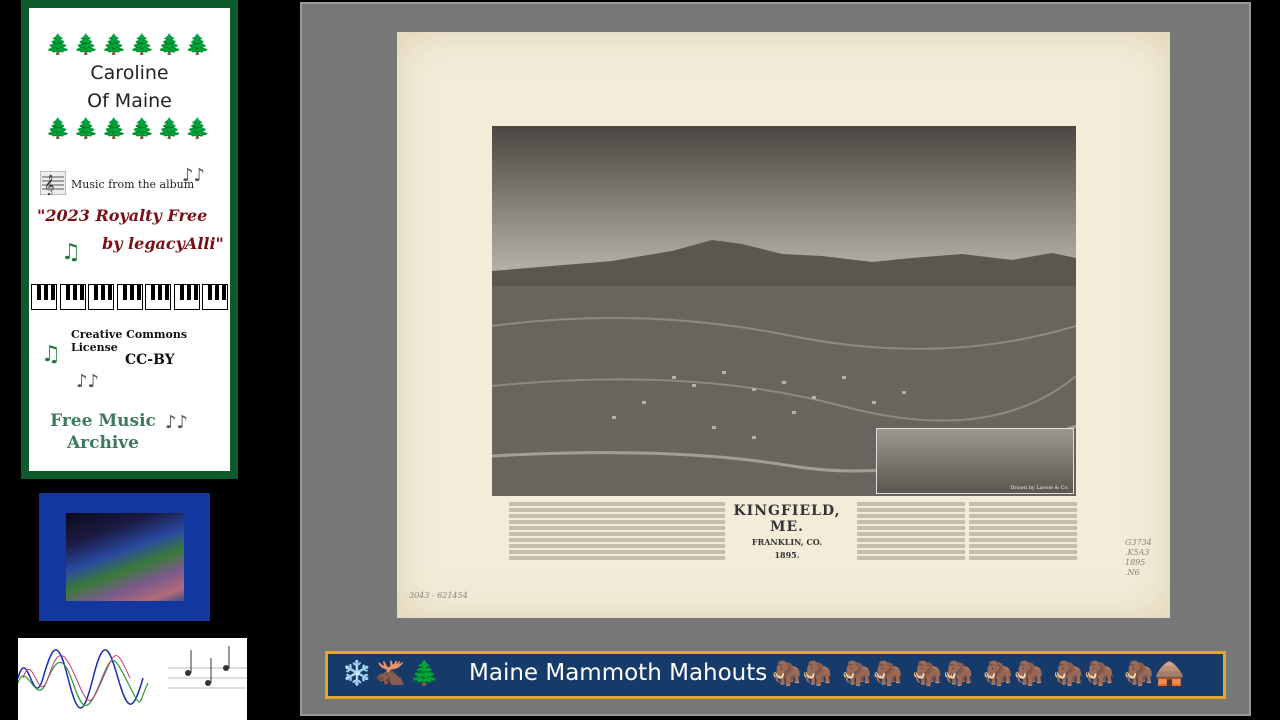 This screenshot has width=1280, height=720. I want to click on map-title-block: KINGFIELD, ME. FRANKLIN, CO. 1895., so click(787, 531).